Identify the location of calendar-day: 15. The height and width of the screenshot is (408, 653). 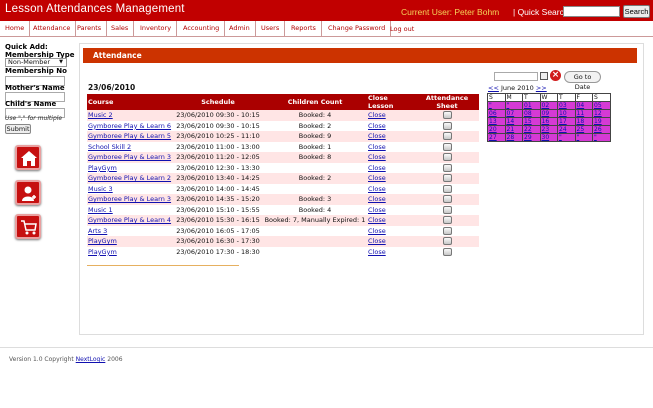
(531, 121).